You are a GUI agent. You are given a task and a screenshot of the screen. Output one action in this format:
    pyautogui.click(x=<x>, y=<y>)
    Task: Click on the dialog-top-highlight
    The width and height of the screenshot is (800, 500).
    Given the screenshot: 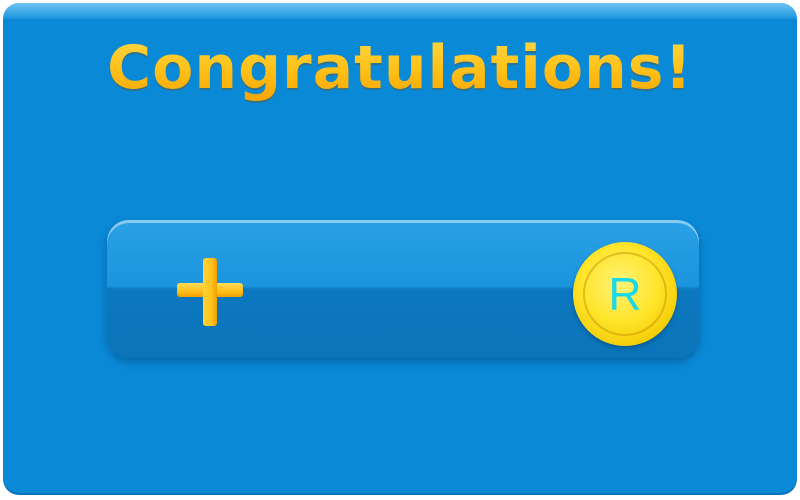 What is the action you would take?
    pyautogui.click(x=400, y=11)
    